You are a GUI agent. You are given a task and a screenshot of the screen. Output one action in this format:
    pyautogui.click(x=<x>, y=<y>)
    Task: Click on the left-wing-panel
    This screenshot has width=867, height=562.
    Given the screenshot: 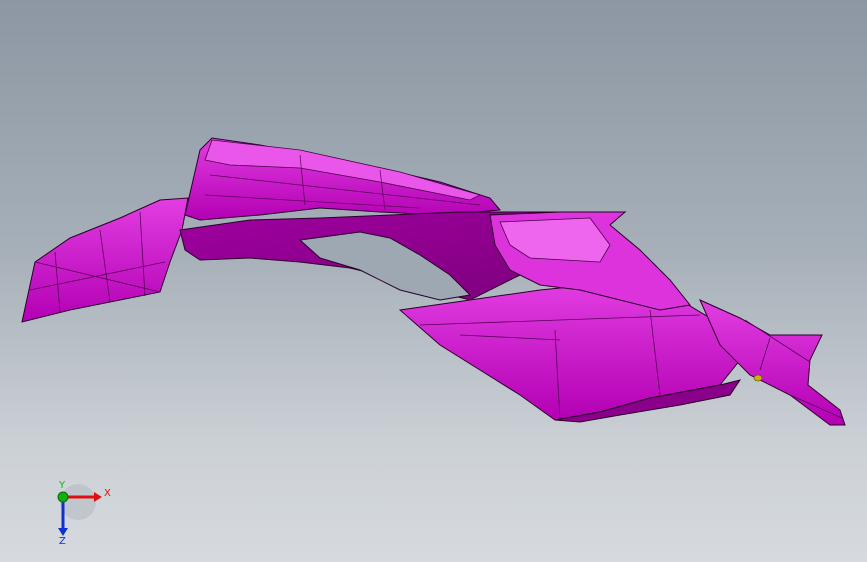 What is the action you would take?
    pyautogui.click(x=105, y=260)
    